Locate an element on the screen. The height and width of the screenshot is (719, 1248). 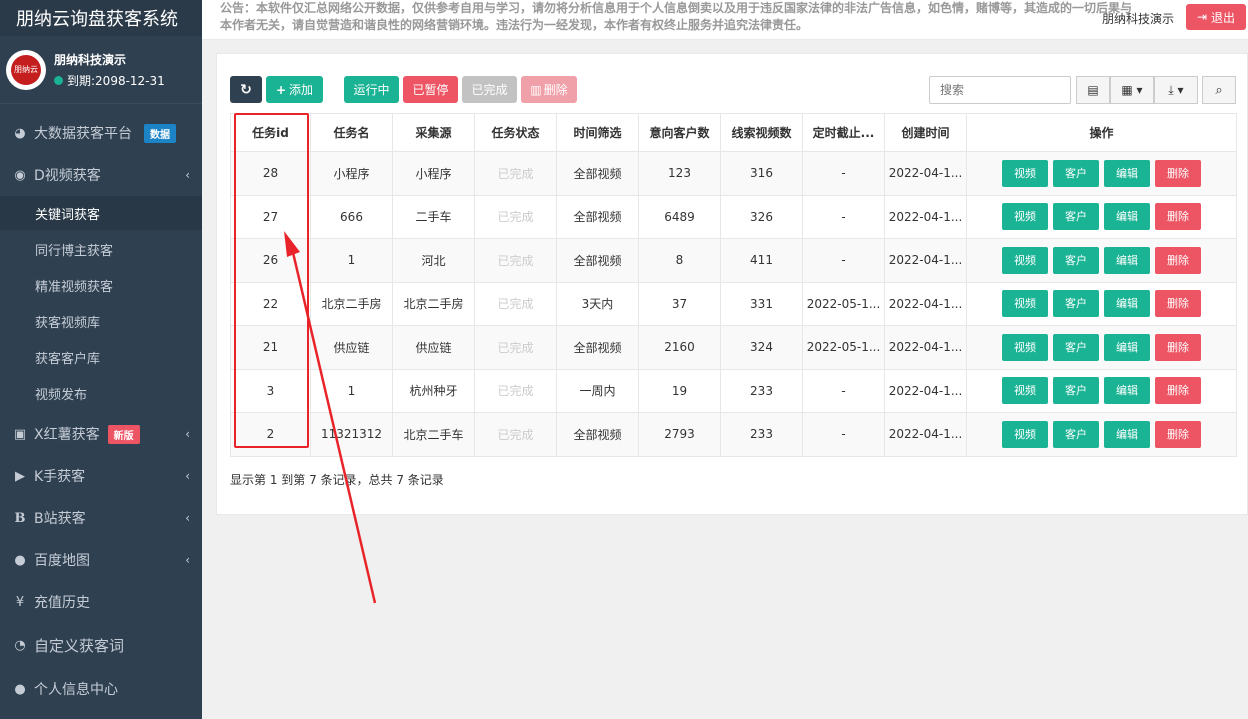
submenu-video-library: 获客视频库 is located at coordinates (101, 321).